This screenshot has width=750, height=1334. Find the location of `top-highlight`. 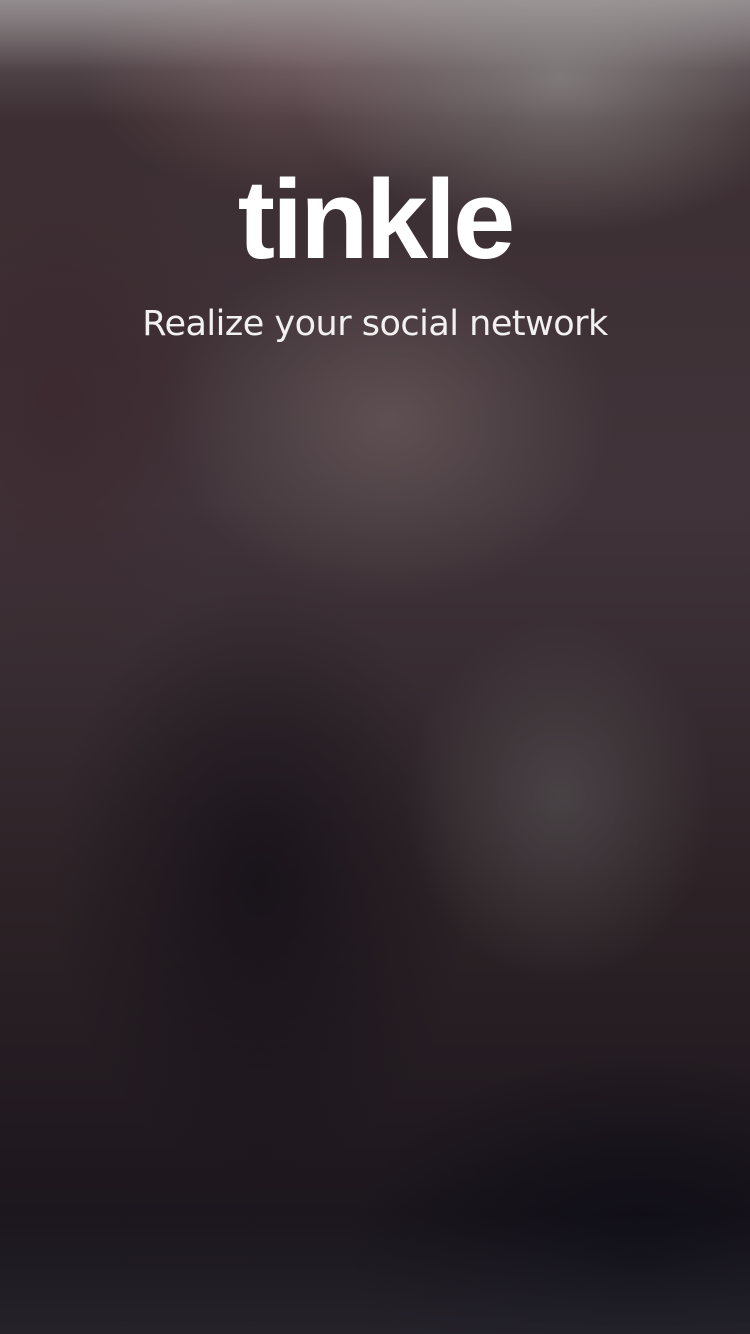

top-highlight is located at coordinates (375, 35).